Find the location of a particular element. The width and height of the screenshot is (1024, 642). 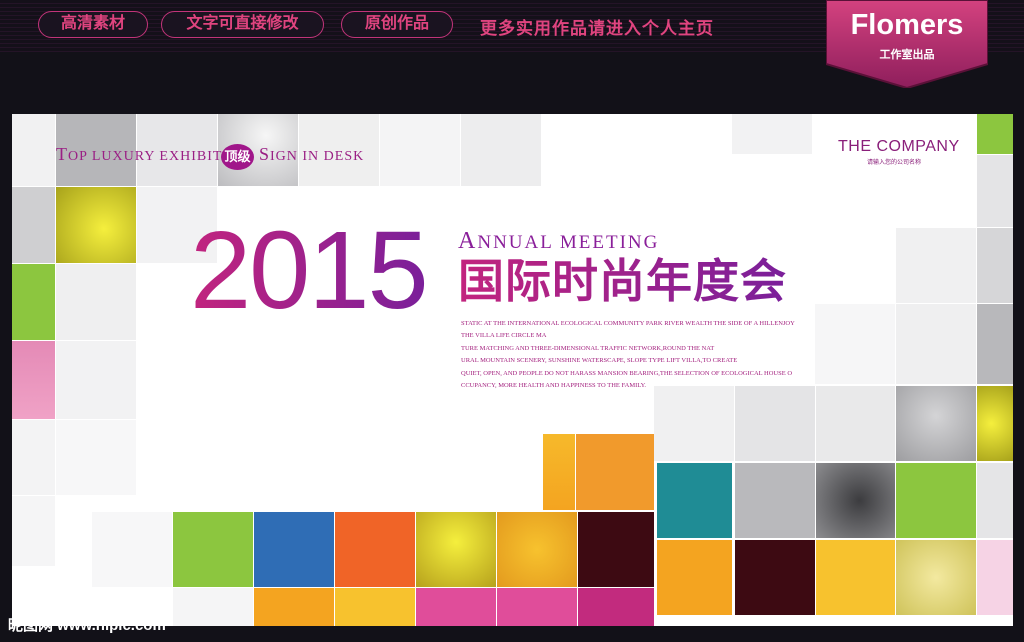

nav-pill-original: 原创作品 is located at coordinates (397, 24).